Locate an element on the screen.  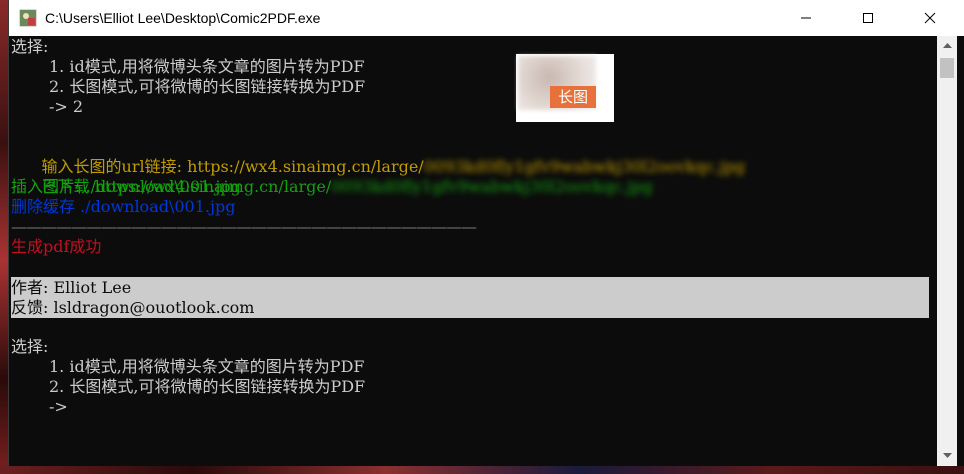
deleted-cache-line: 删除缓存 ./download\001.jpg is located at coordinates (123, 206).